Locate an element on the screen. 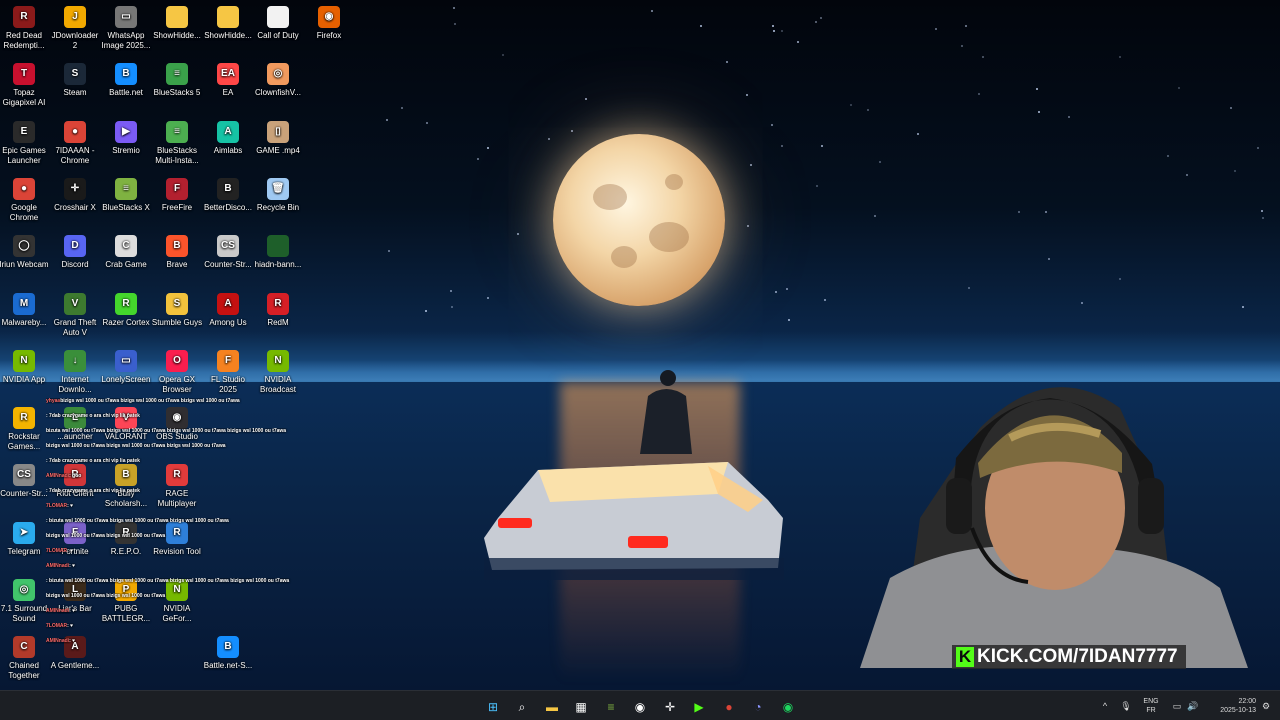 This screenshot has width=1280, height=720. store-icon: ▦ is located at coordinates (581, 707).